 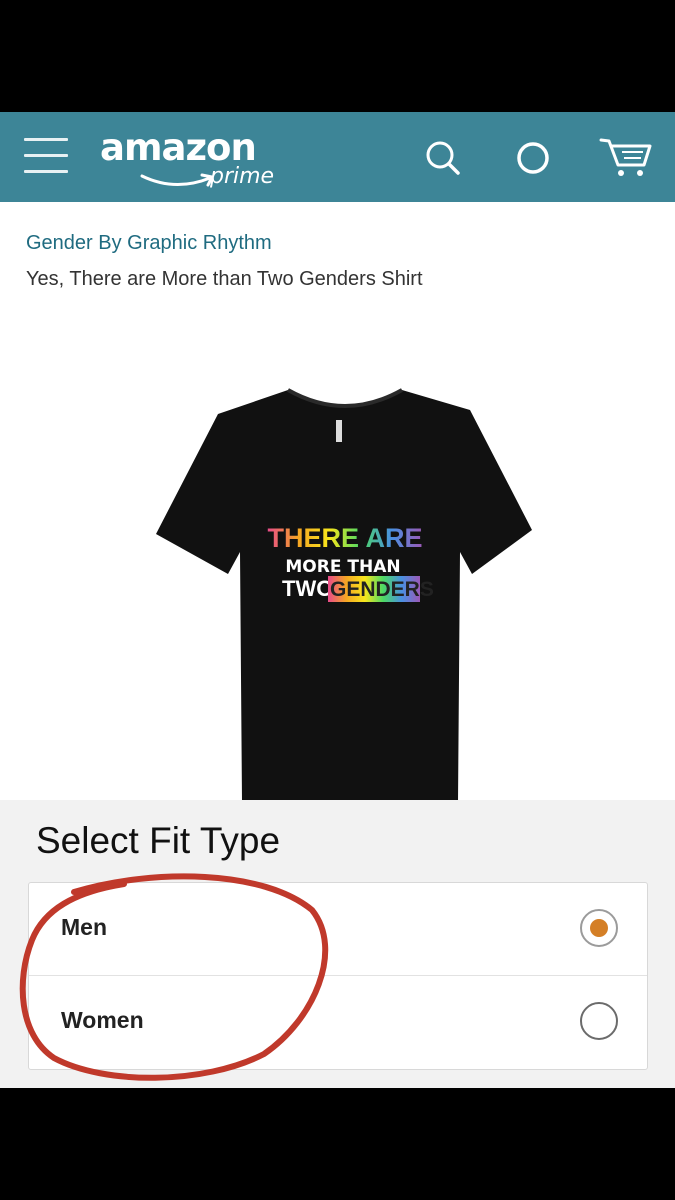 I want to click on product-brand-link: Gender By Graphic Rhythm, so click(x=149, y=243).